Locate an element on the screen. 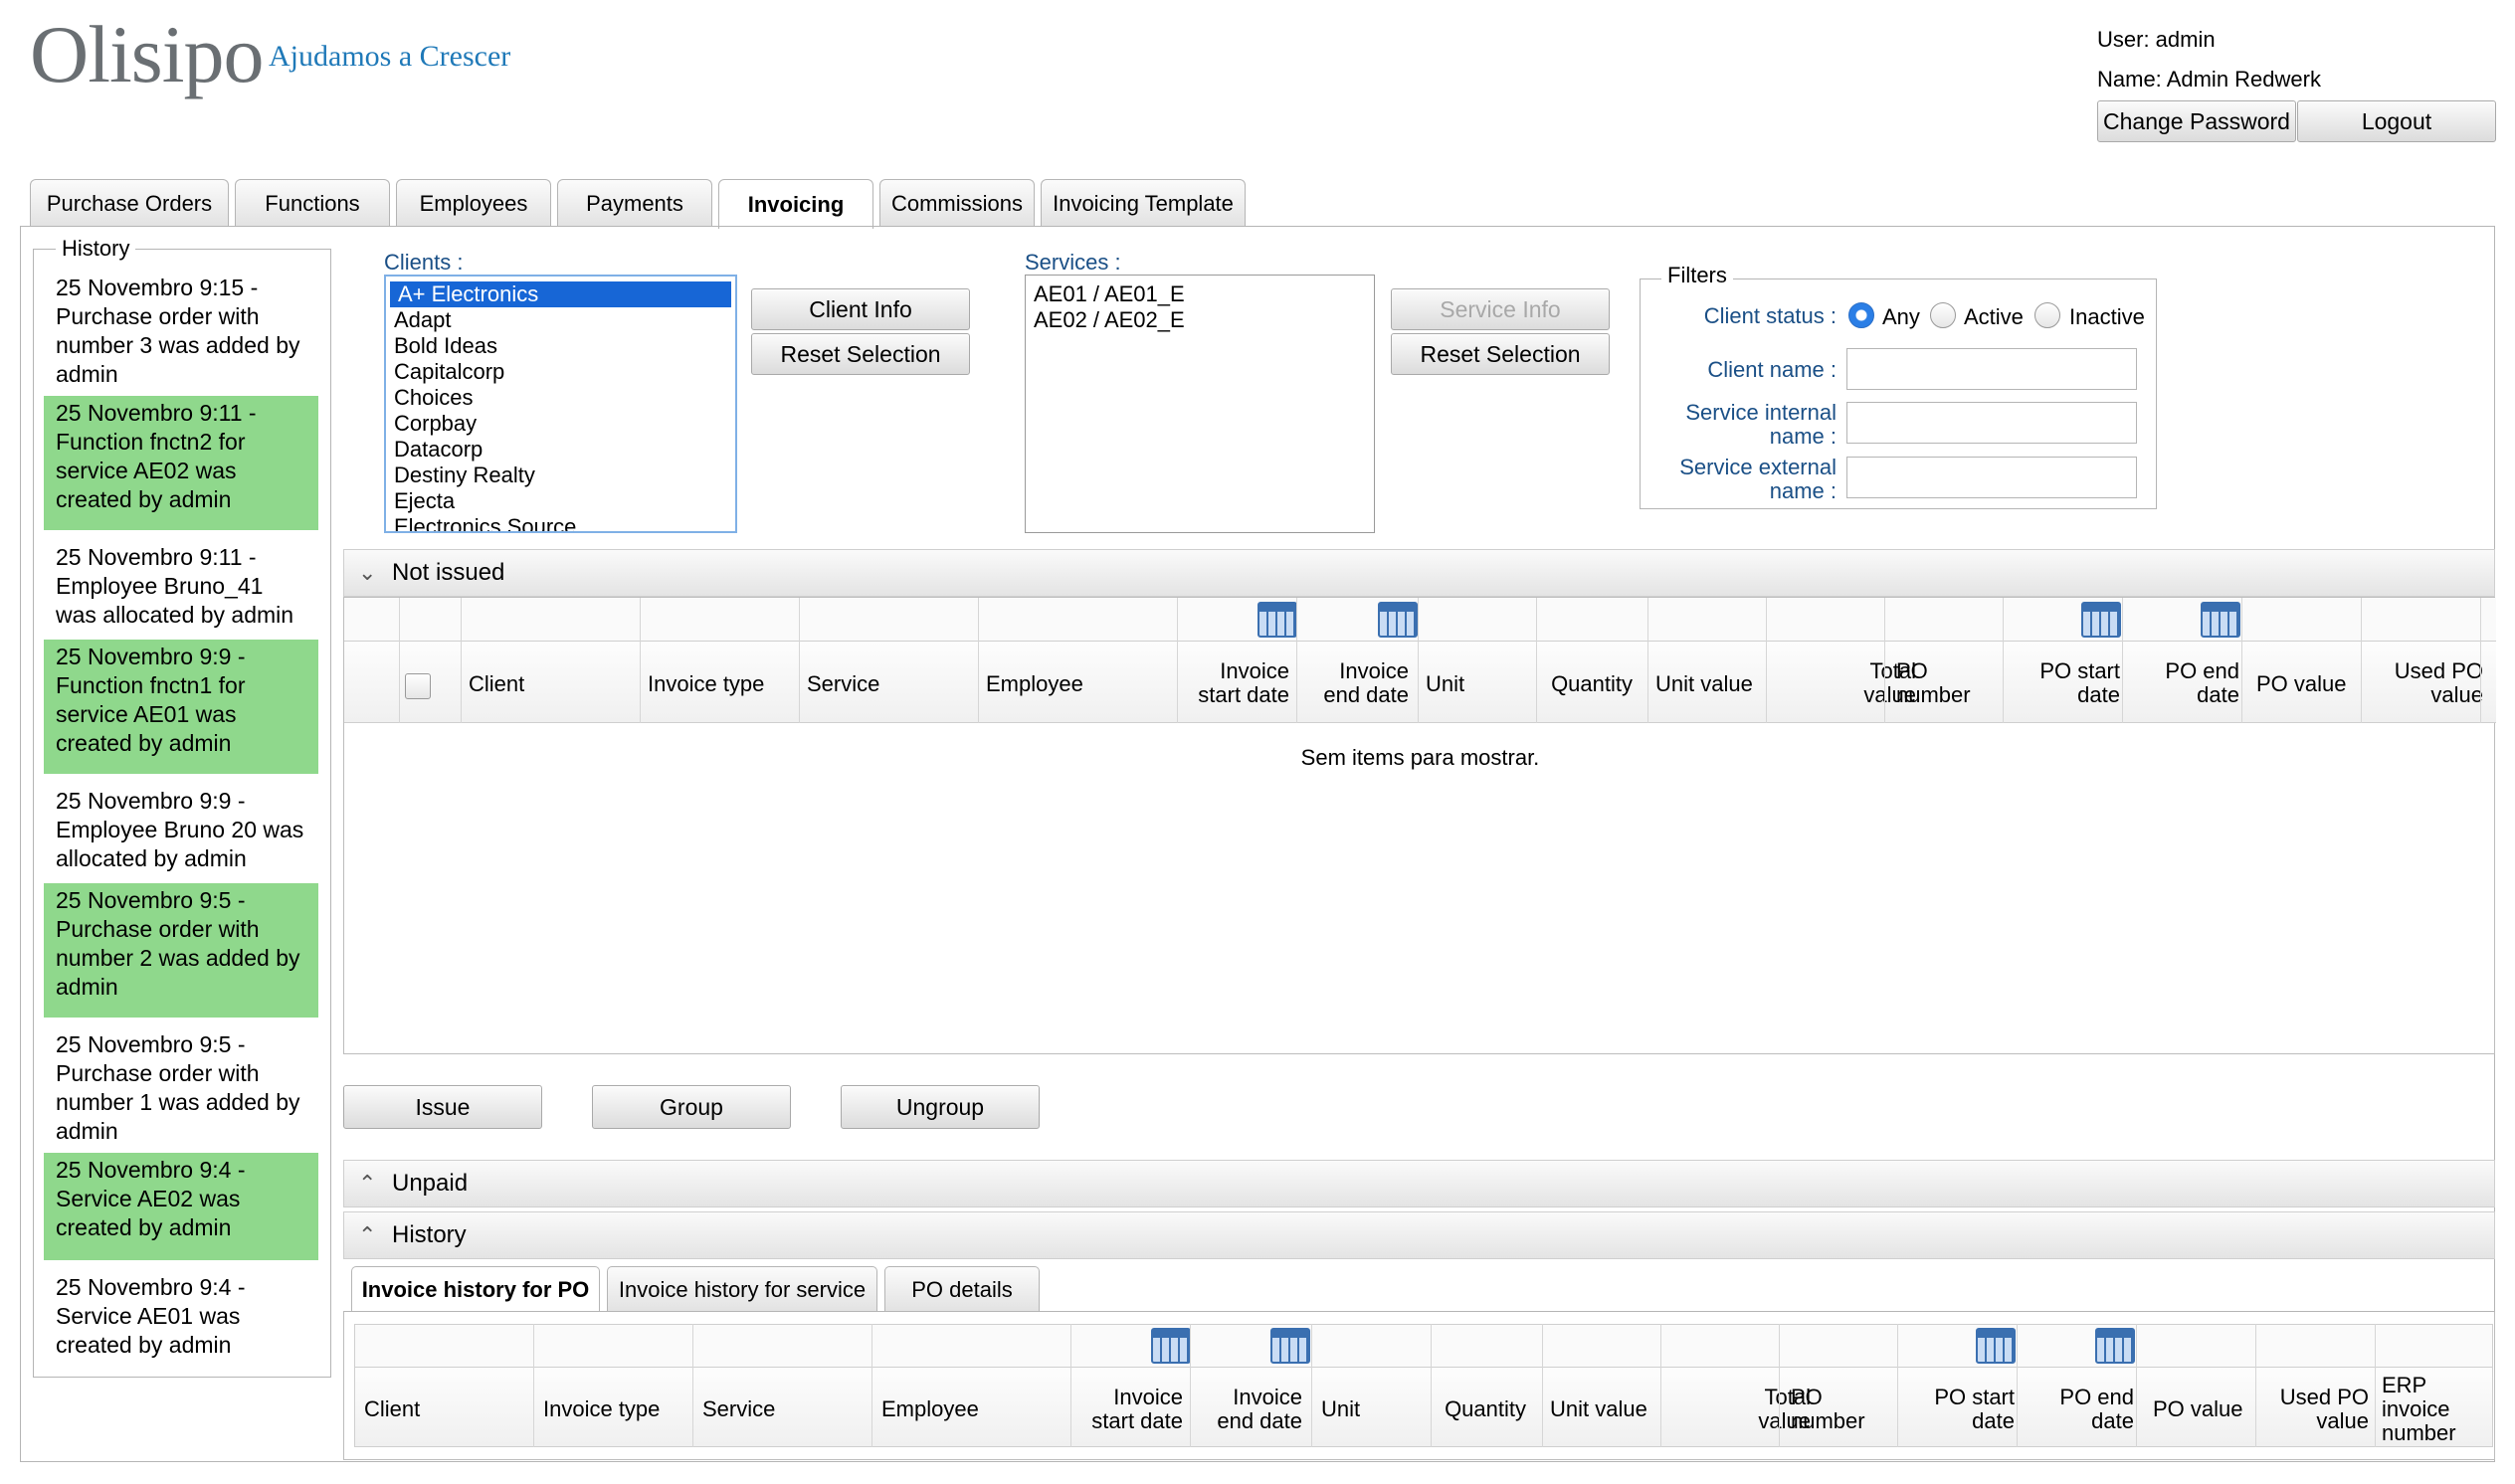 Image resolution: width=2515 pixels, height=1484 pixels. hist-col-quantity: Quantity is located at coordinates (1474, 1409).